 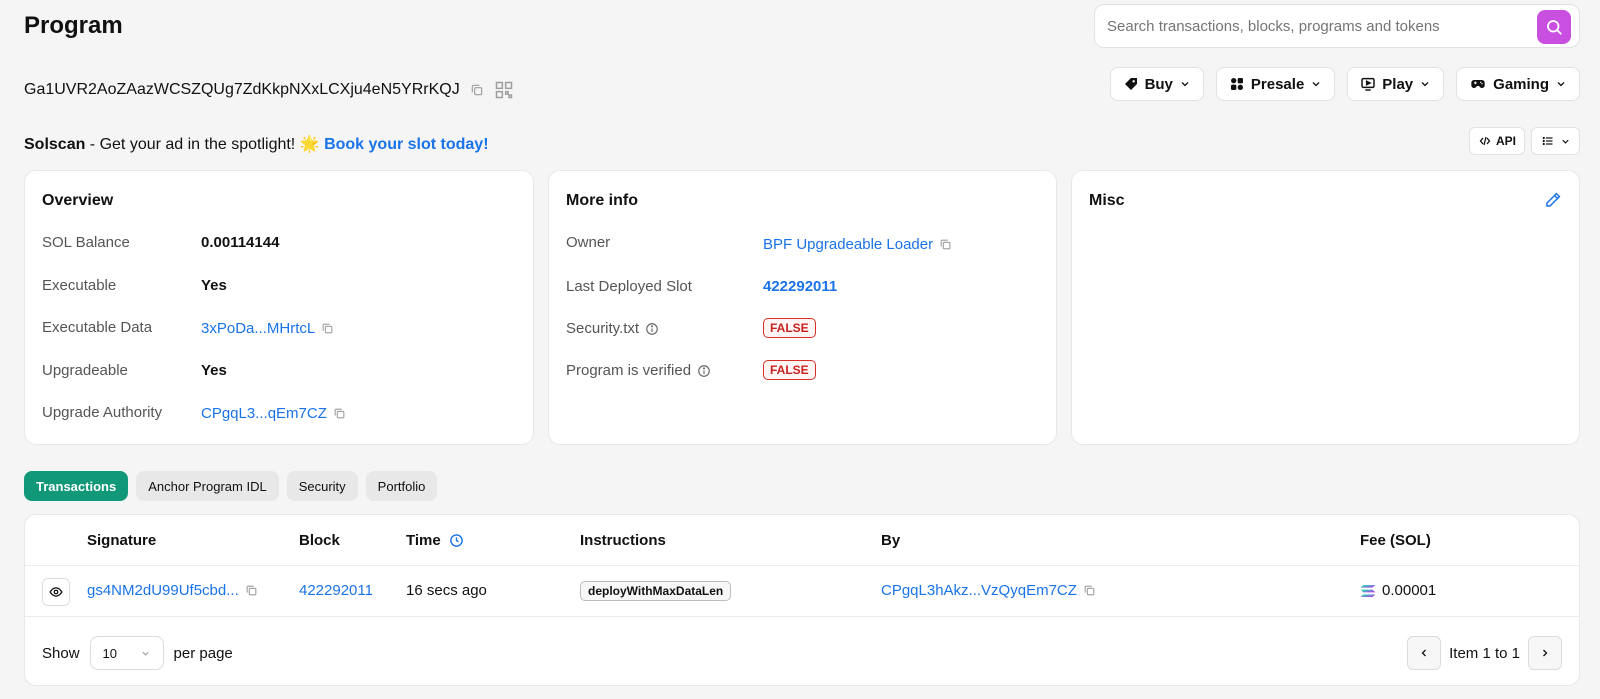 I want to click on ad-text: - Get your ad in the spotlight!, so click(x=192, y=144).